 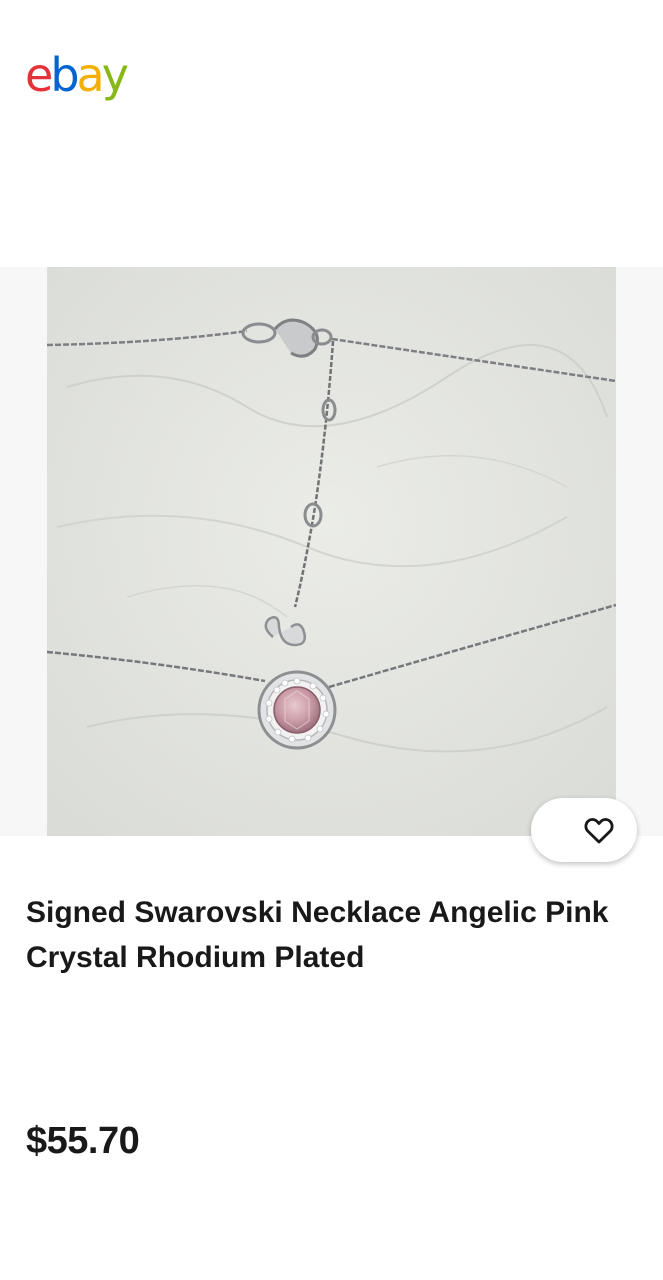 I want to click on logo-letter-y: y, so click(x=115, y=75).